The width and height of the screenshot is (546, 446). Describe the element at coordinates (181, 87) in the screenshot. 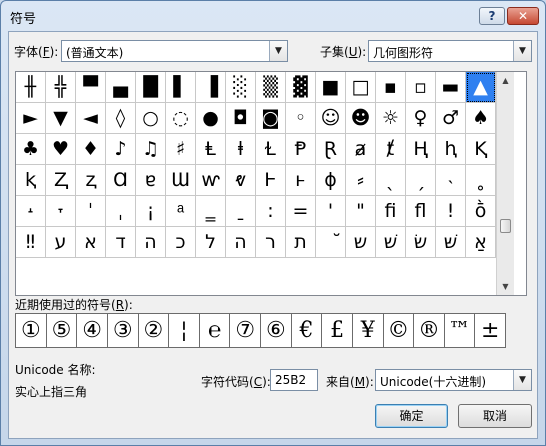

I see `symbol-cell: ▌` at that location.